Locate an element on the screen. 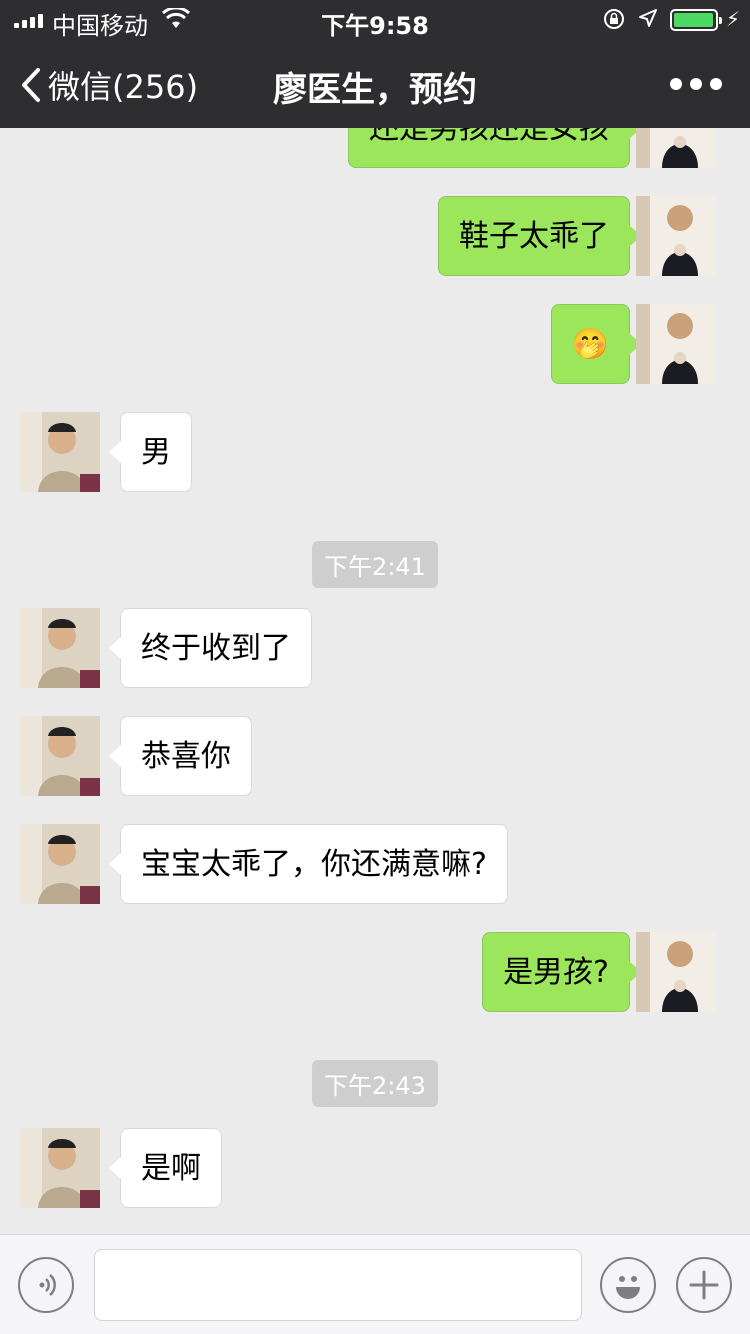  emoji-button is located at coordinates (628, 1285).